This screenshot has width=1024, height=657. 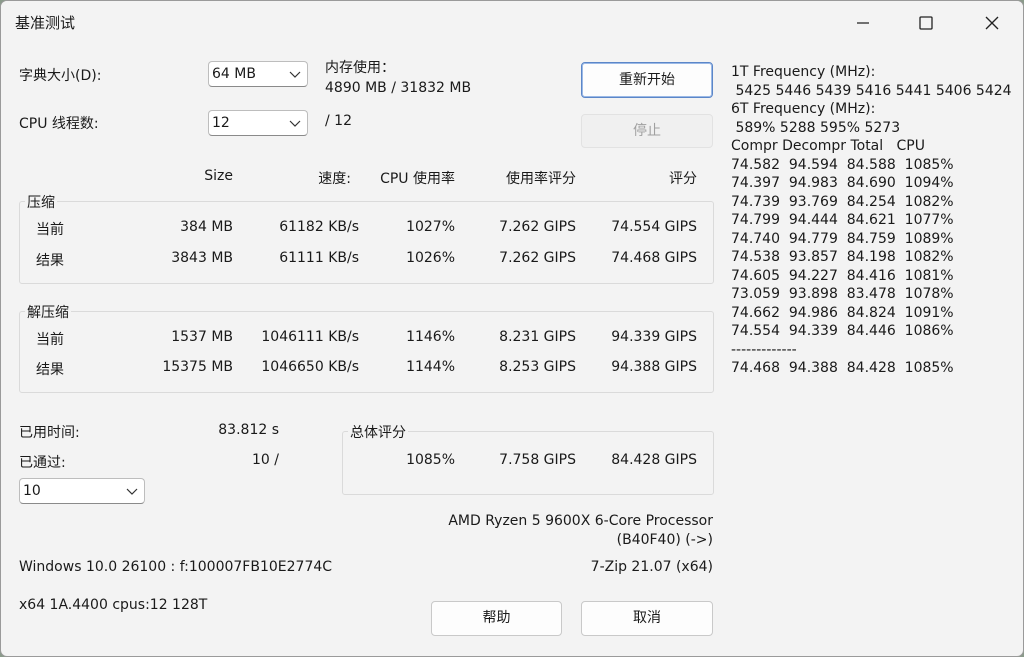 I want to click on decompress-current-rating-usage: 8.231 GIPS, so click(x=537, y=337).